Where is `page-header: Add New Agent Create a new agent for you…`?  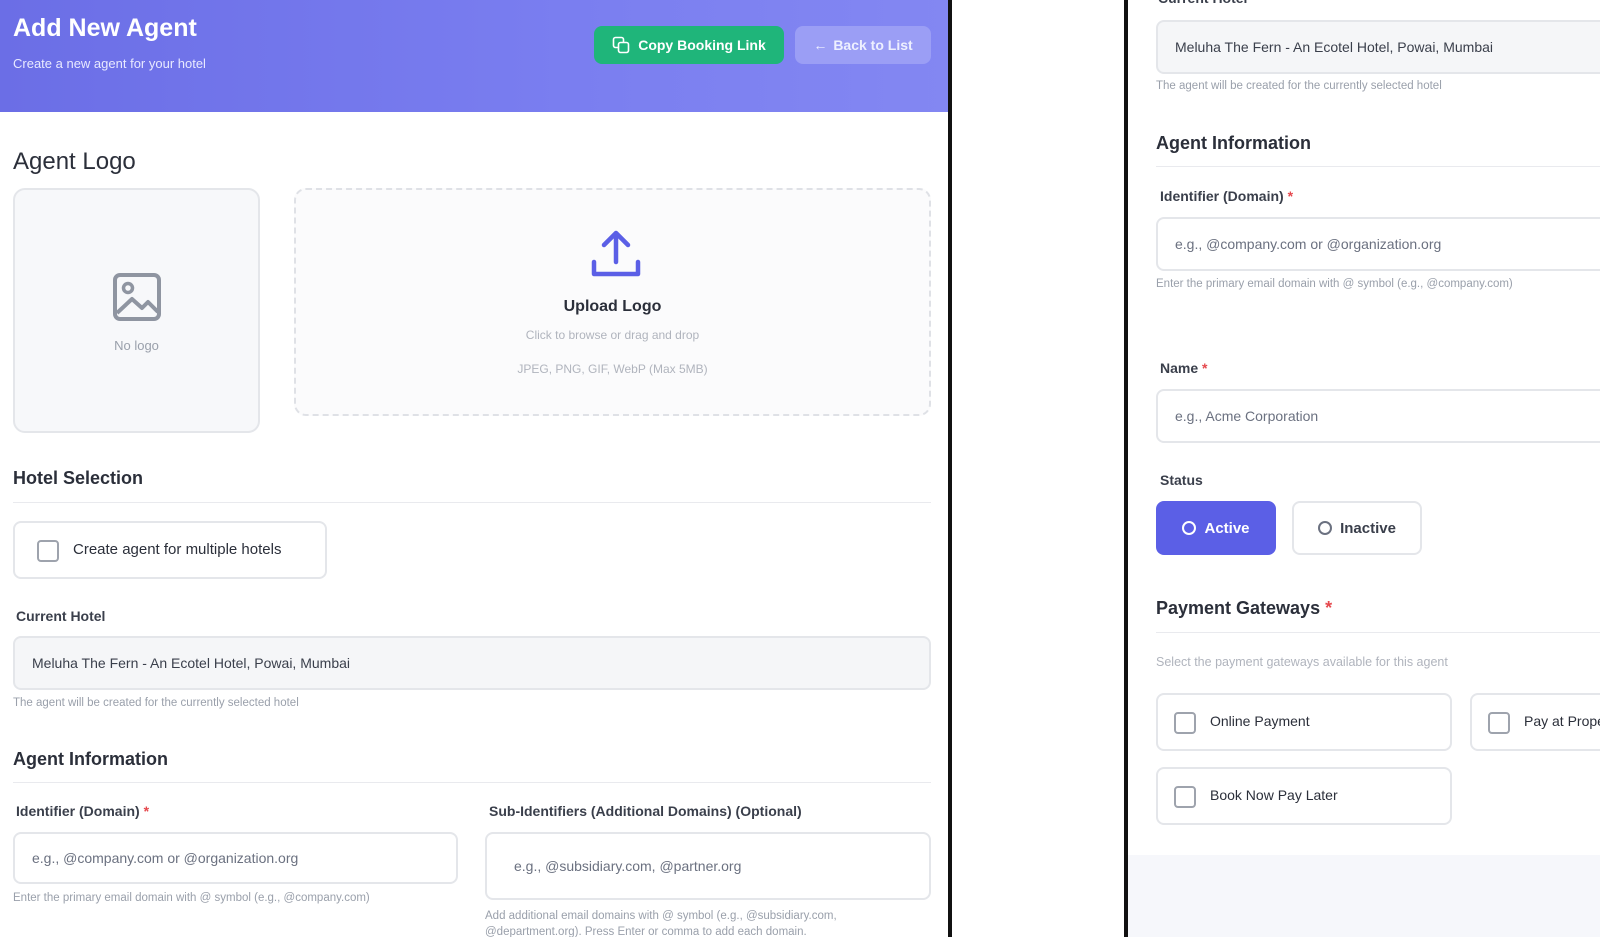 page-header: Add New Agent Create a new agent for you… is located at coordinates (474, 56).